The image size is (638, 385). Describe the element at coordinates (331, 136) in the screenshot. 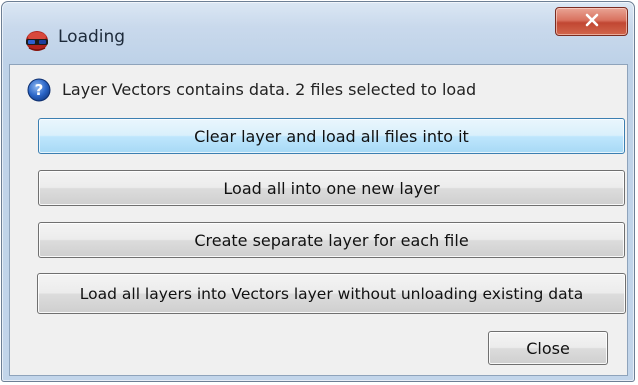

I see `clear-layer-and-load-button: Clear layer and load all files into it` at that location.